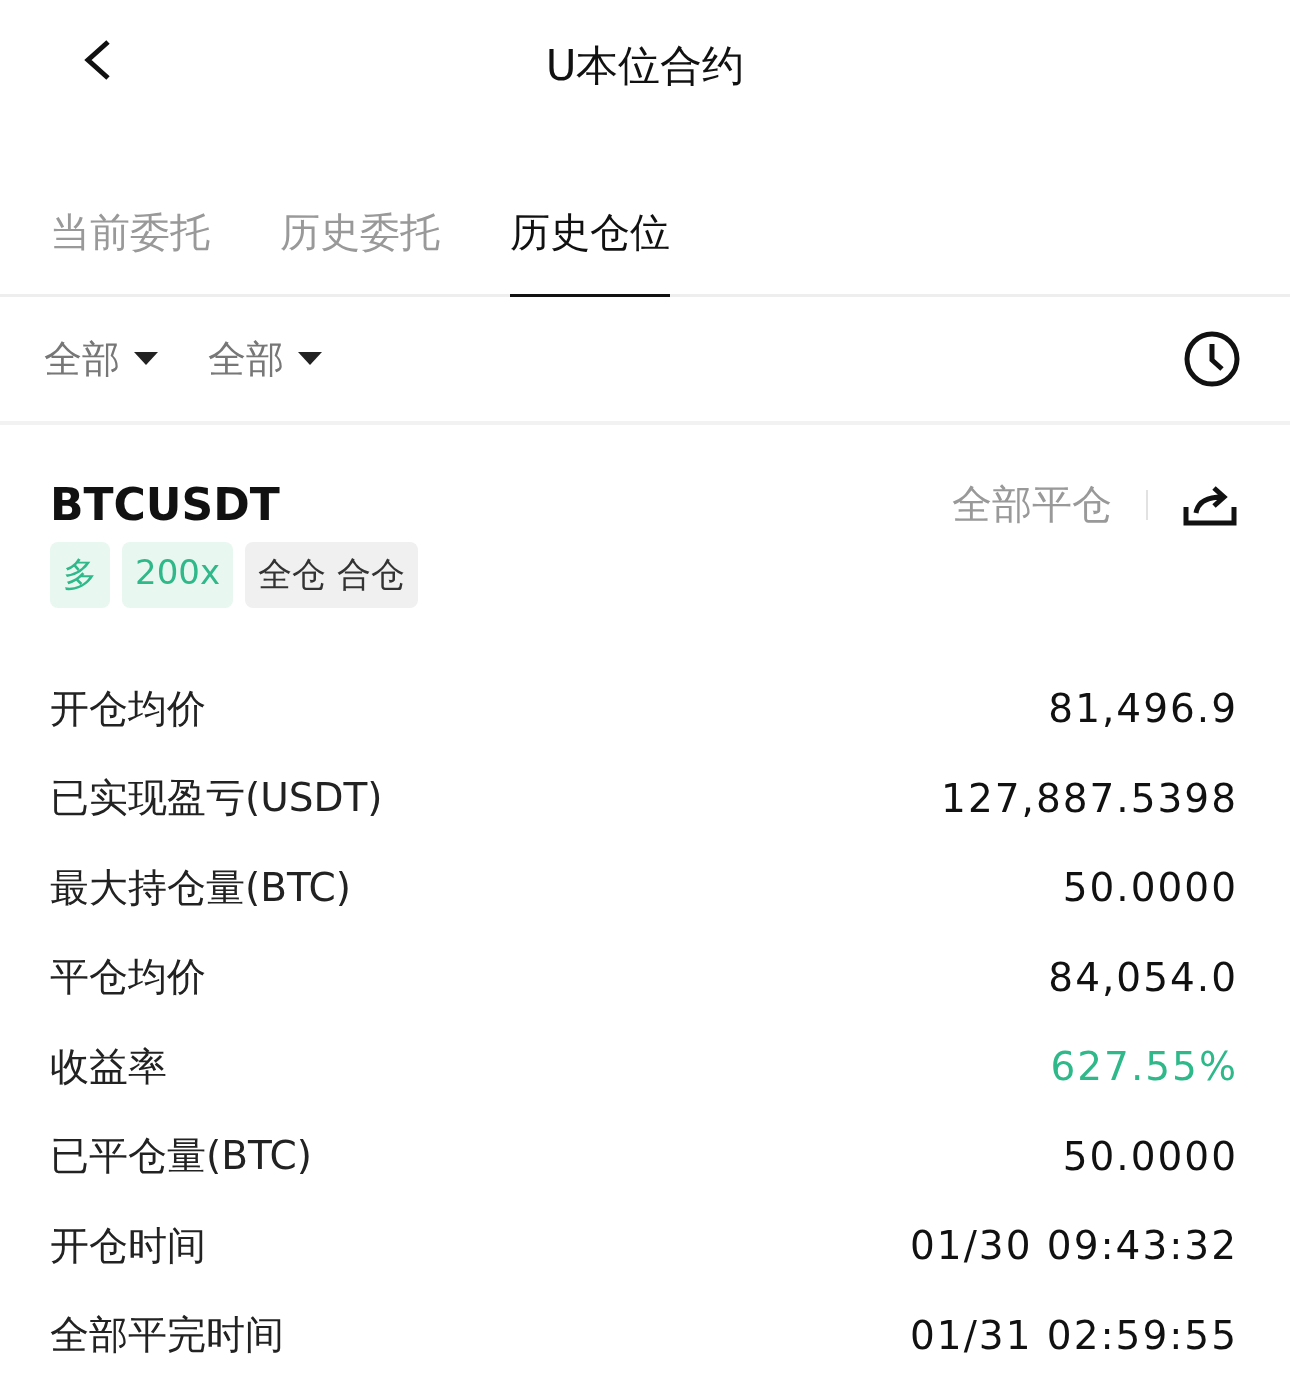 This screenshot has height=1394, width=1290. Describe the element at coordinates (1144, 1067) in the screenshot. I see `field-value: 627.55%` at that location.